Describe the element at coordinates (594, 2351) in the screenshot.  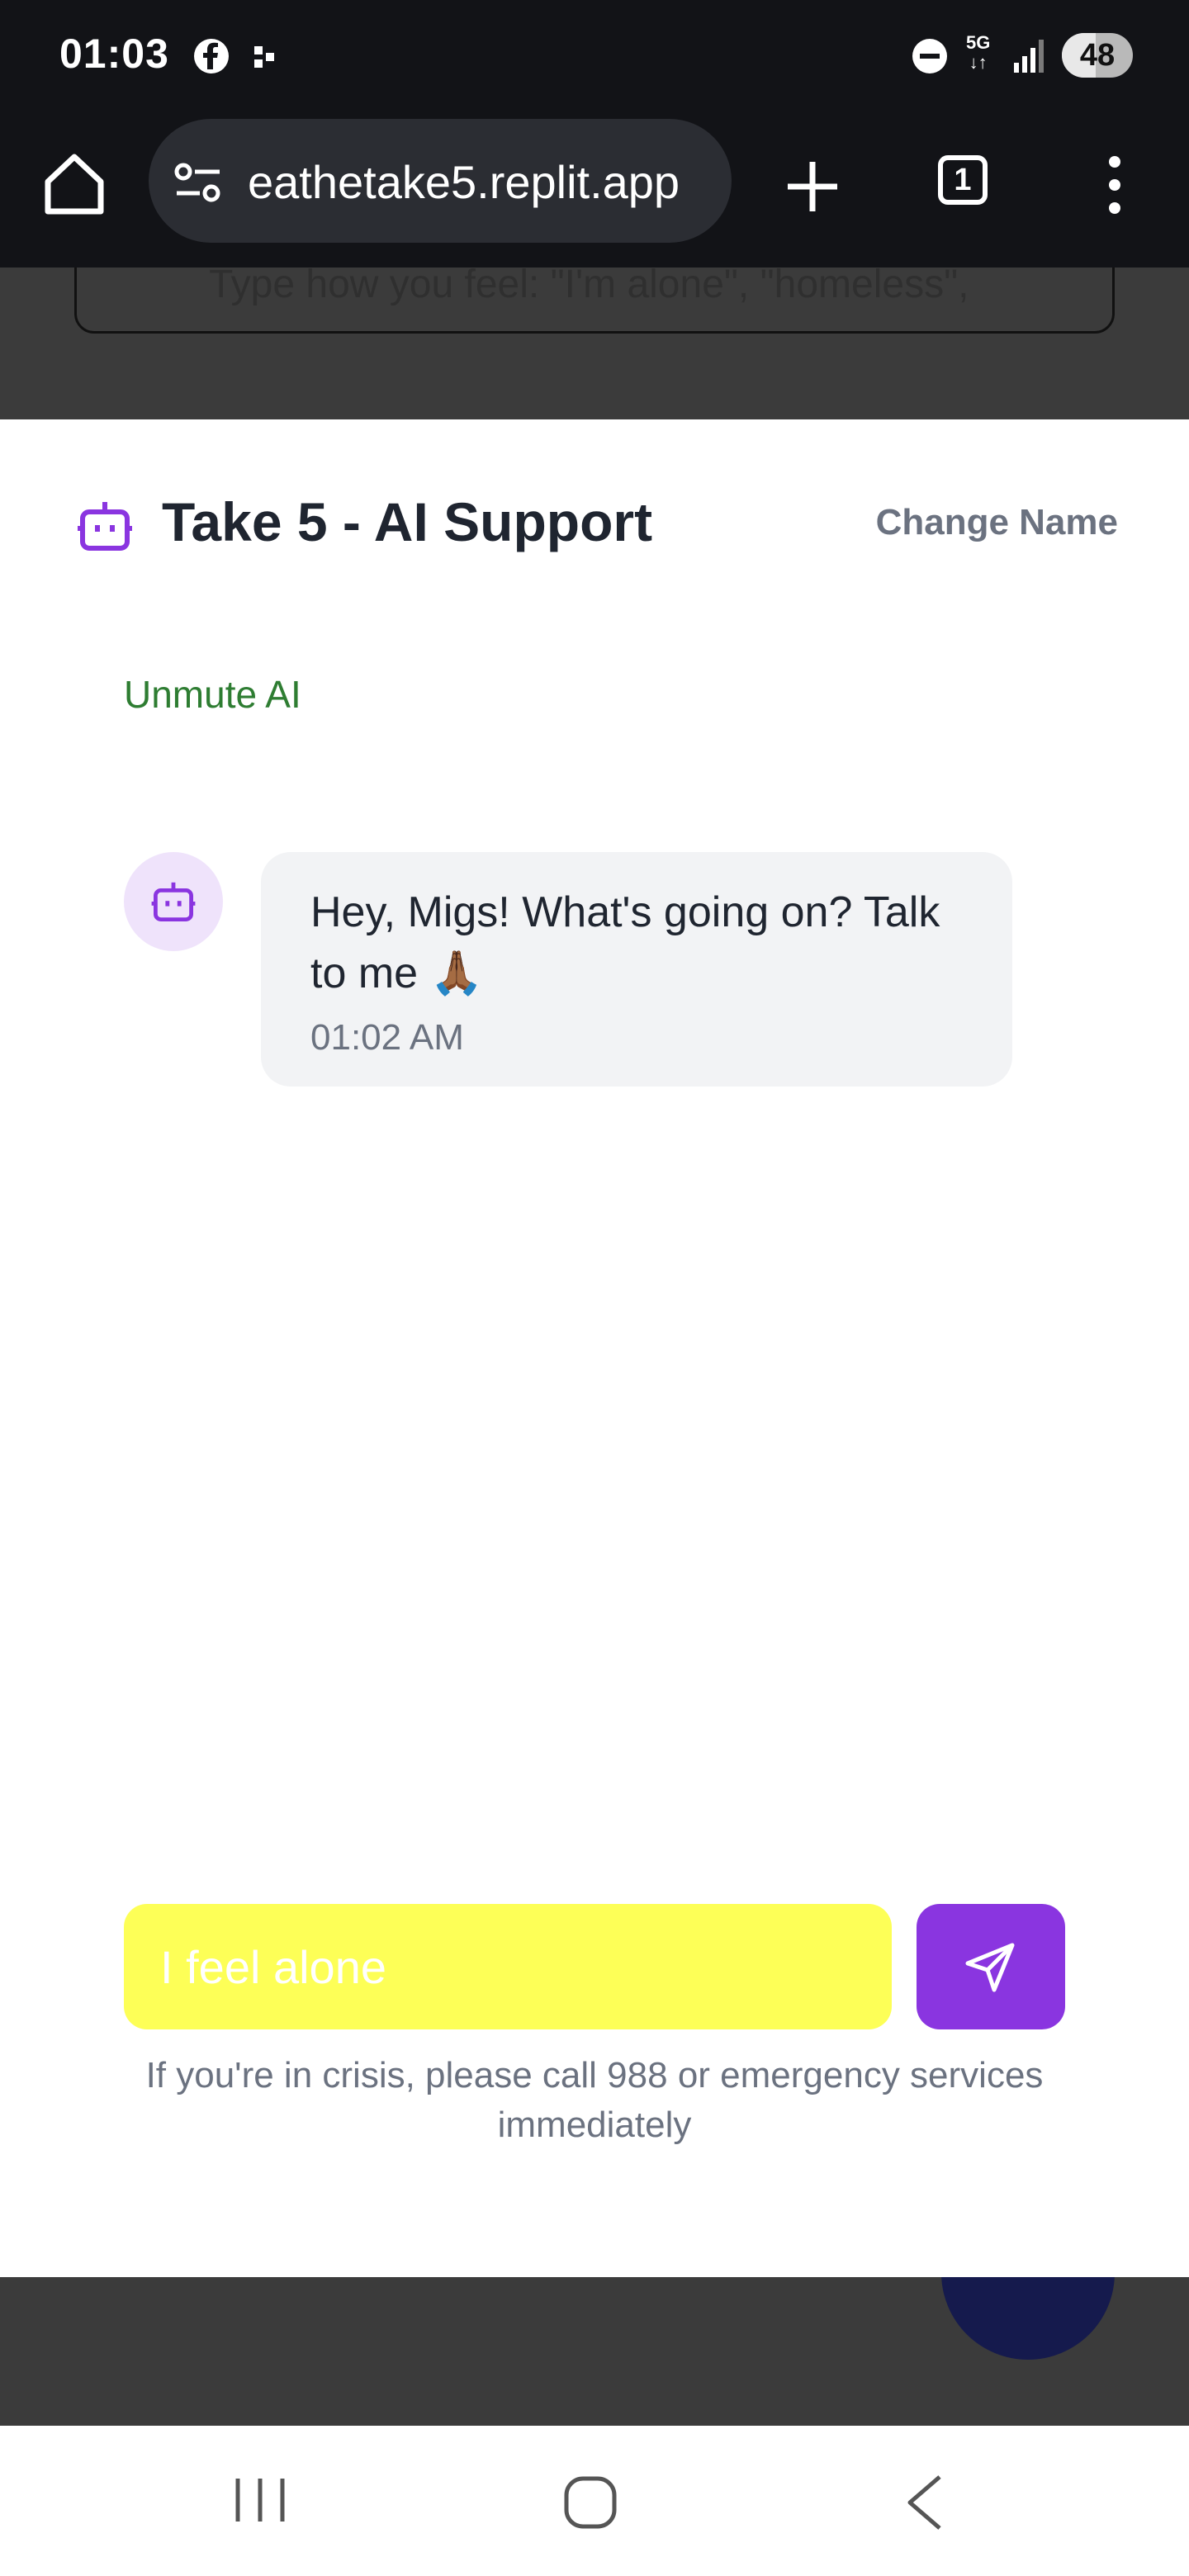
I see `background-page-overlay-bottom` at that location.